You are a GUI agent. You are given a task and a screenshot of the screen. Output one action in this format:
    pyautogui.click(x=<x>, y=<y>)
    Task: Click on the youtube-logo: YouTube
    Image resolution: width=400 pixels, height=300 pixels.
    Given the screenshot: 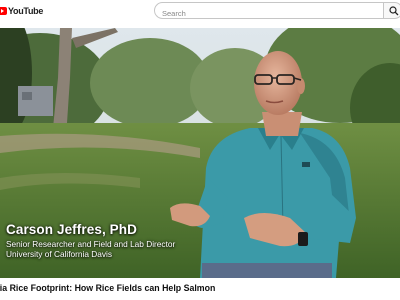 What is the action you would take?
    pyautogui.click(x=21, y=11)
    